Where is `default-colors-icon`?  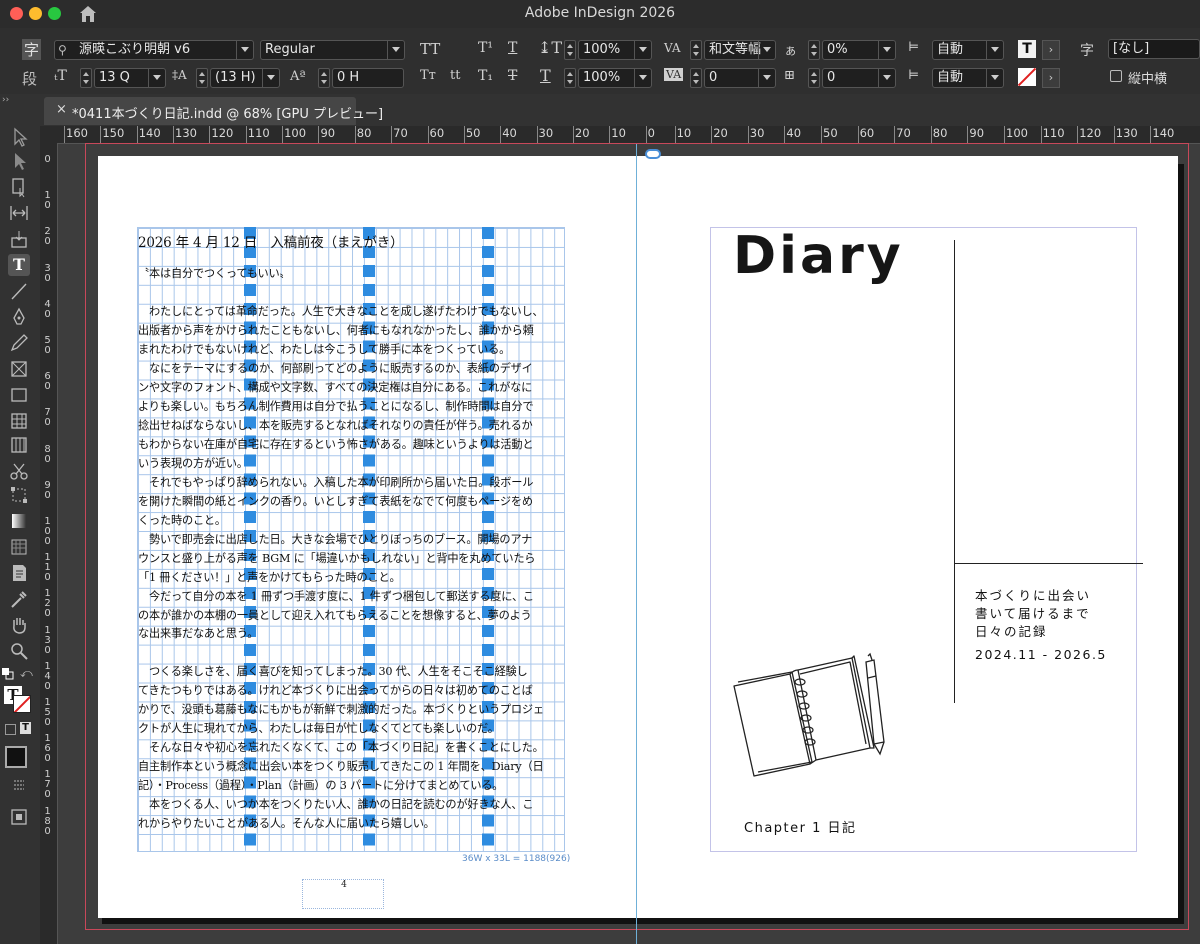
default-colors-icon is located at coordinates (8, 674).